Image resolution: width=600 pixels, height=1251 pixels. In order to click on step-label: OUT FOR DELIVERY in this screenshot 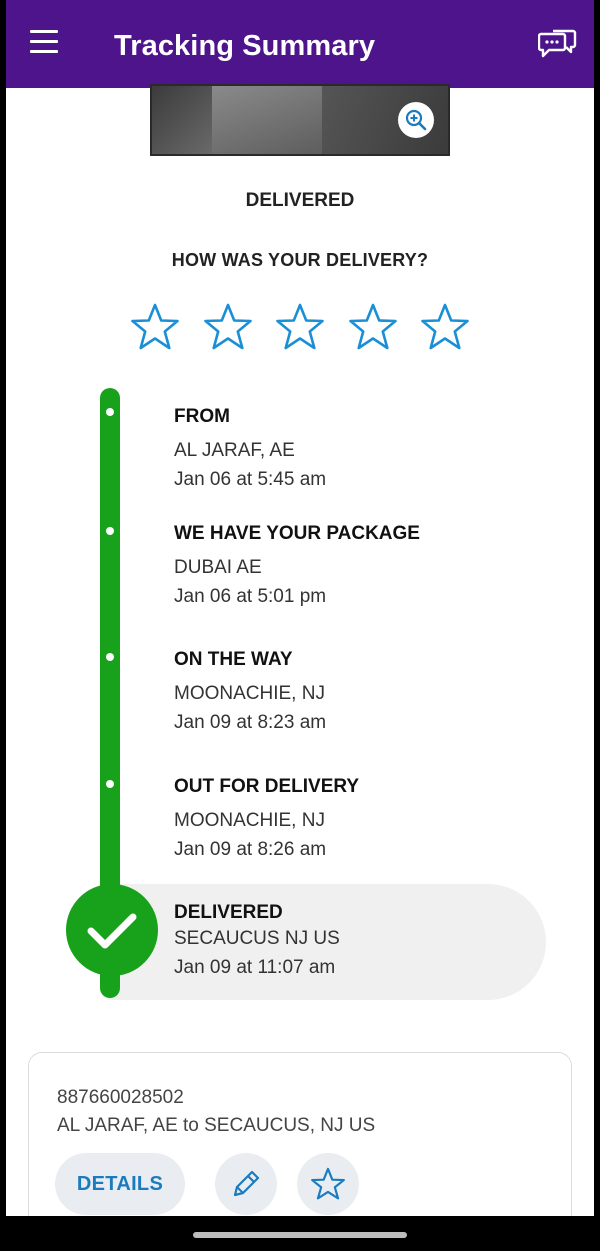, I will do `click(267, 786)`.